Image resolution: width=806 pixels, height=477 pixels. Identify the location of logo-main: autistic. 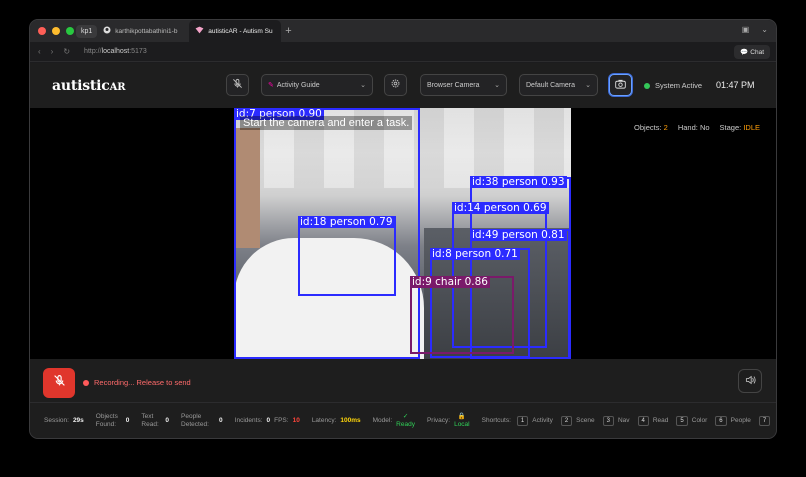
(81, 85).